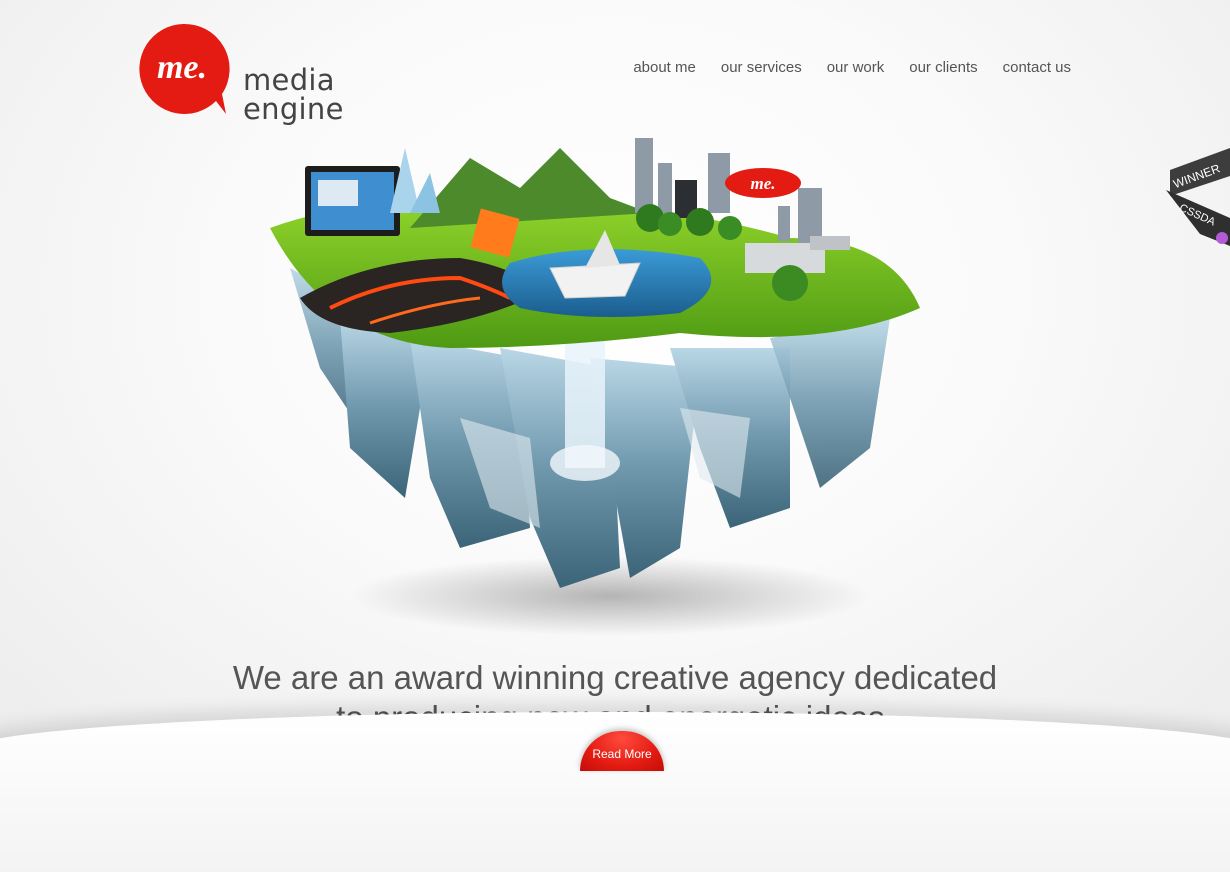 The image size is (1230, 872). Describe the element at coordinates (1037, 67) in the screenshot. I see `nav-contact-us: contact us` at that location.